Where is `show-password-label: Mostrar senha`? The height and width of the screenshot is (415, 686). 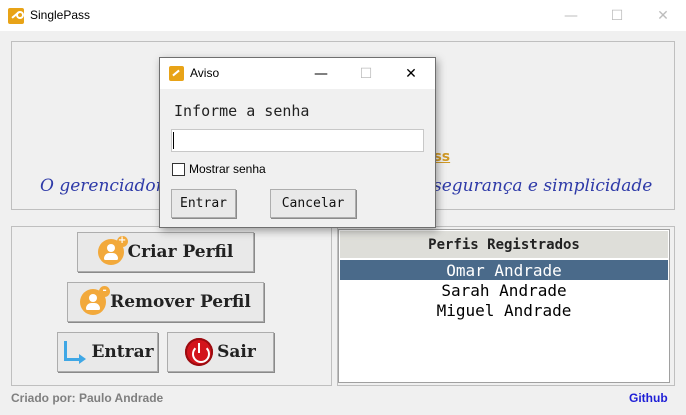 show-password-label: Mostrar senha is located at coordinates (227, 169).